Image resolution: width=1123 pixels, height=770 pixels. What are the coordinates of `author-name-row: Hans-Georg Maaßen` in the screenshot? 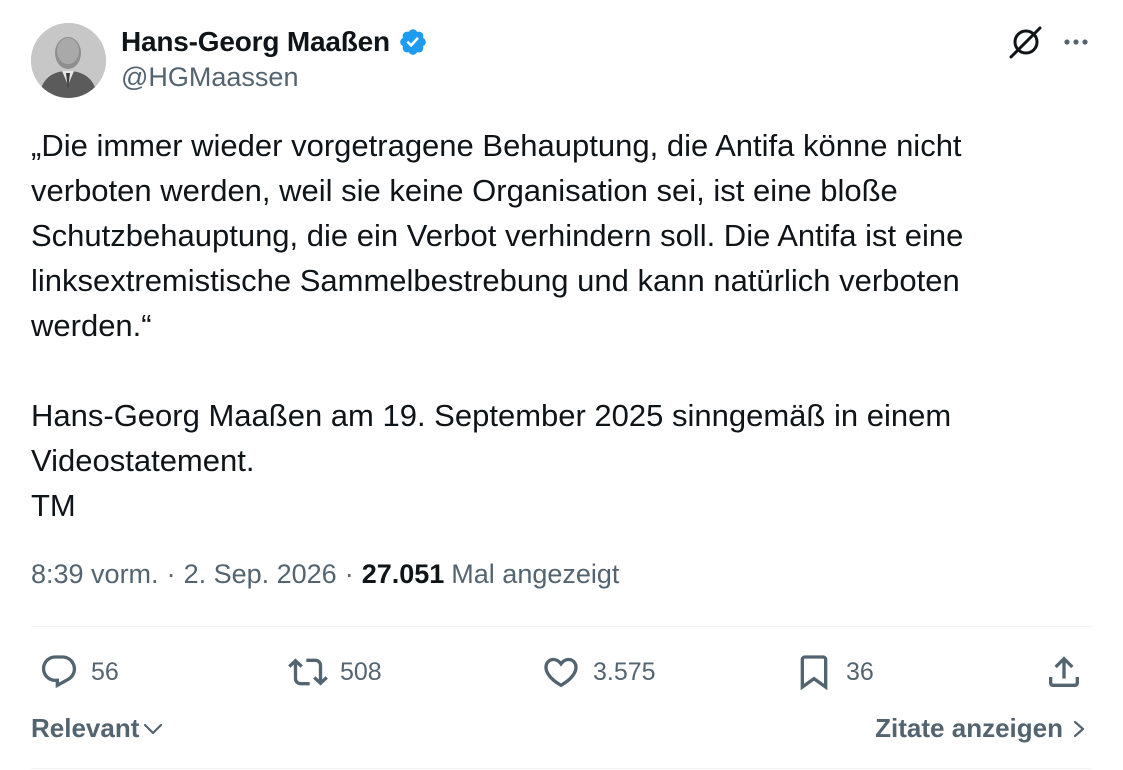 It's located at (274, 42).